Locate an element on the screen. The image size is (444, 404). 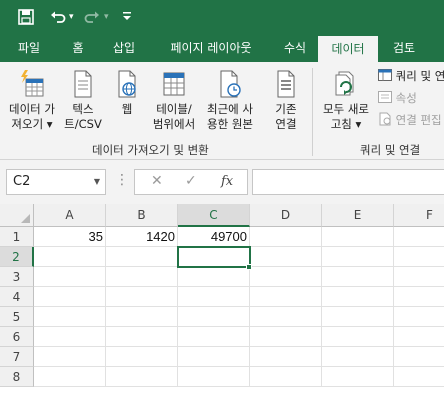
tab-data: 데이터 is located at coordinates (348, 49).